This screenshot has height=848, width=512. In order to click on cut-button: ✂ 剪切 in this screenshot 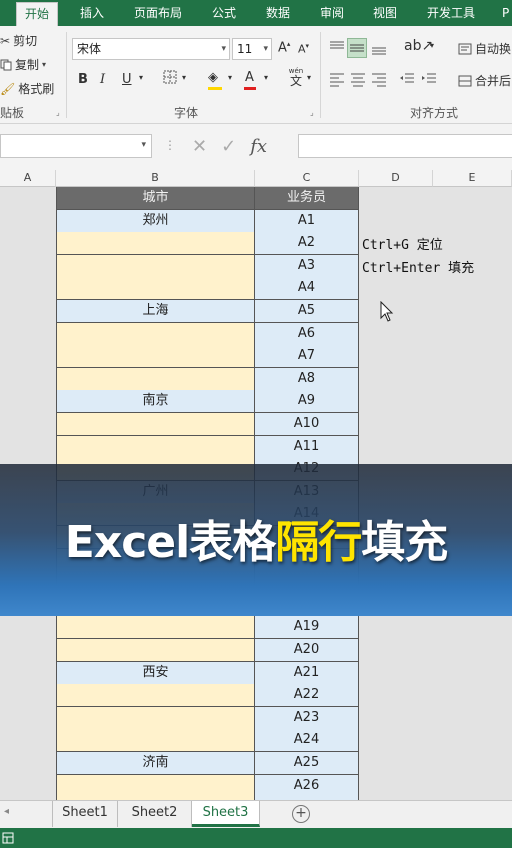, I will do `click(18, 40)`.